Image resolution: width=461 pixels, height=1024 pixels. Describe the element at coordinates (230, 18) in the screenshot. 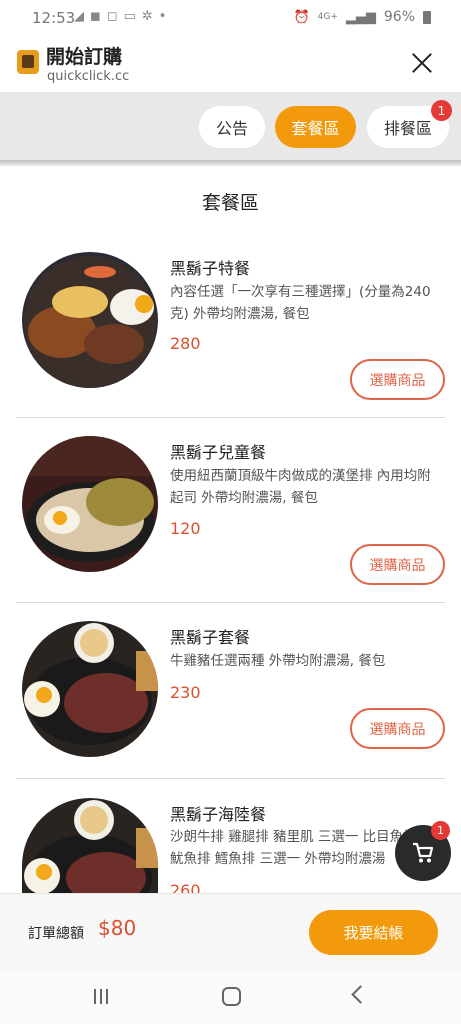

I see `status-bar: 12:53 ◢ ◼ ◻ ▭ ✲ • ⏰ 4G+ ▂▄▆ 96%` at that location.